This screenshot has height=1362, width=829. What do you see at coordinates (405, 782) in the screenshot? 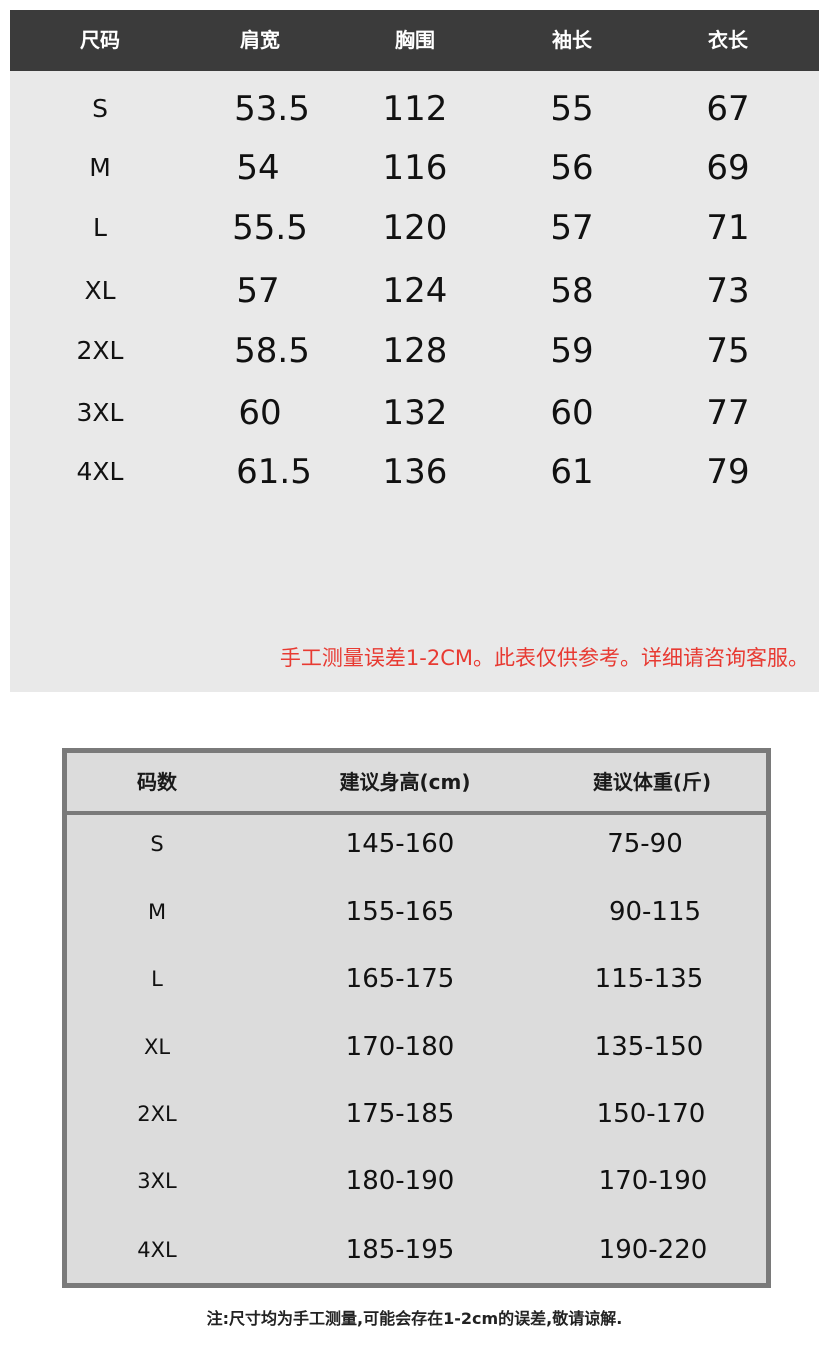
I see `header-height: 建议身高(cm)` at bounding box center [405, 782].